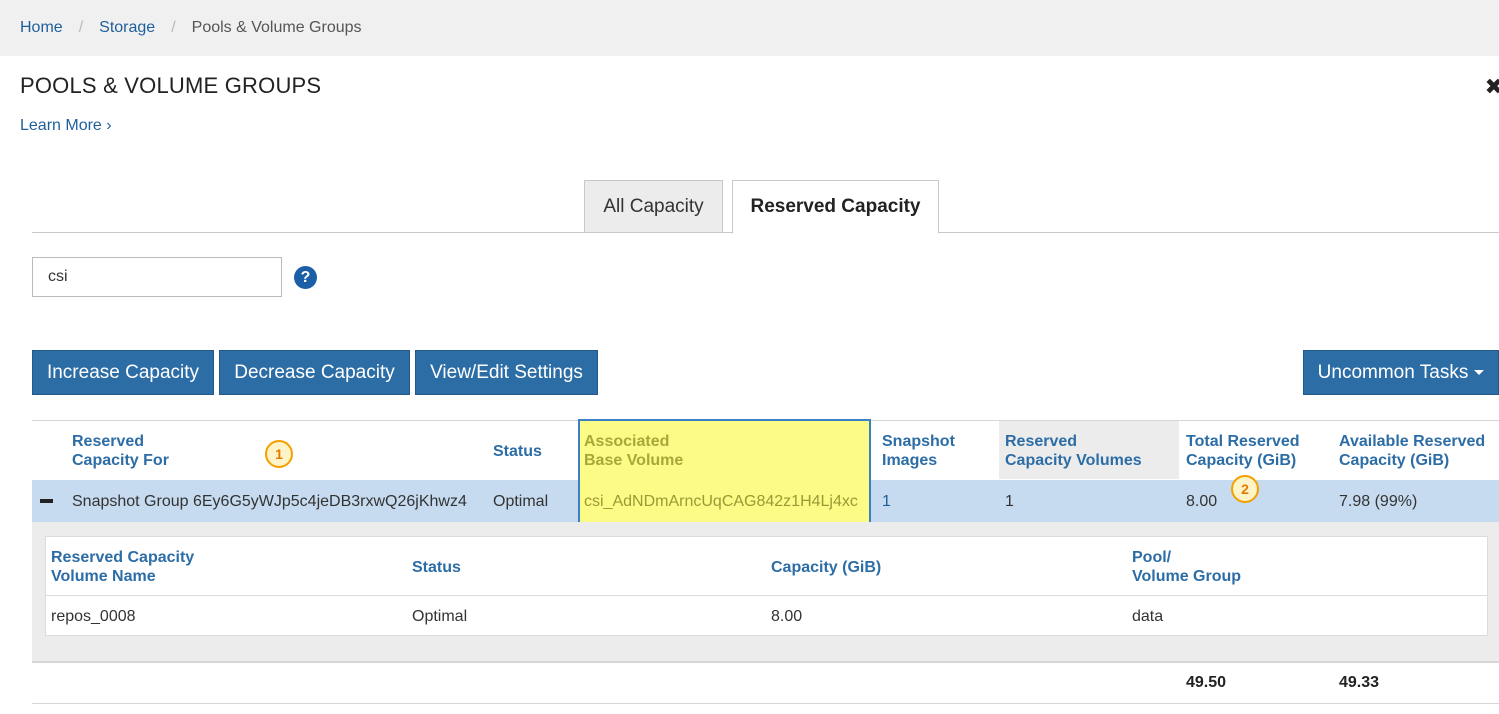  What do you see at coordinates (653, 206) in the screenshot?
I see `tab-all-capacity: All Capacity` at bounding box center [653, 206].